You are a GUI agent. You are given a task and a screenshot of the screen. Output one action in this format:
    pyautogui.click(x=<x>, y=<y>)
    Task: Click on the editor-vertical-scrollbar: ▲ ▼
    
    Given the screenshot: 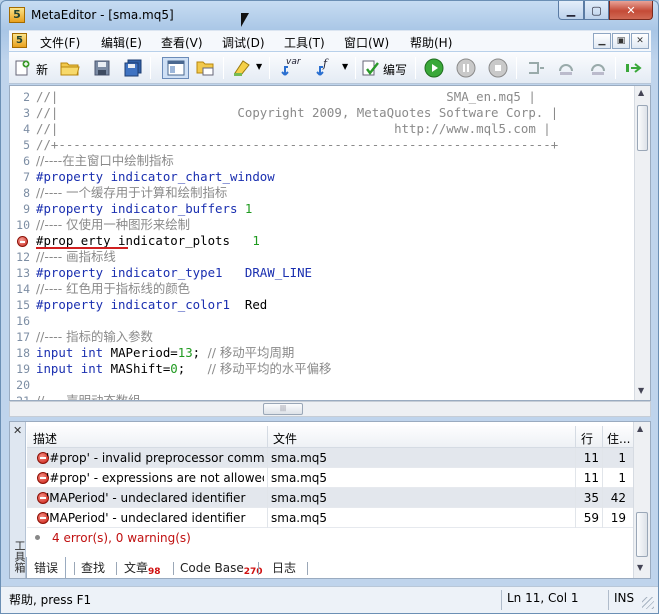 What is the action you would take?
    pyautogui.click(x=642, y=243)
    